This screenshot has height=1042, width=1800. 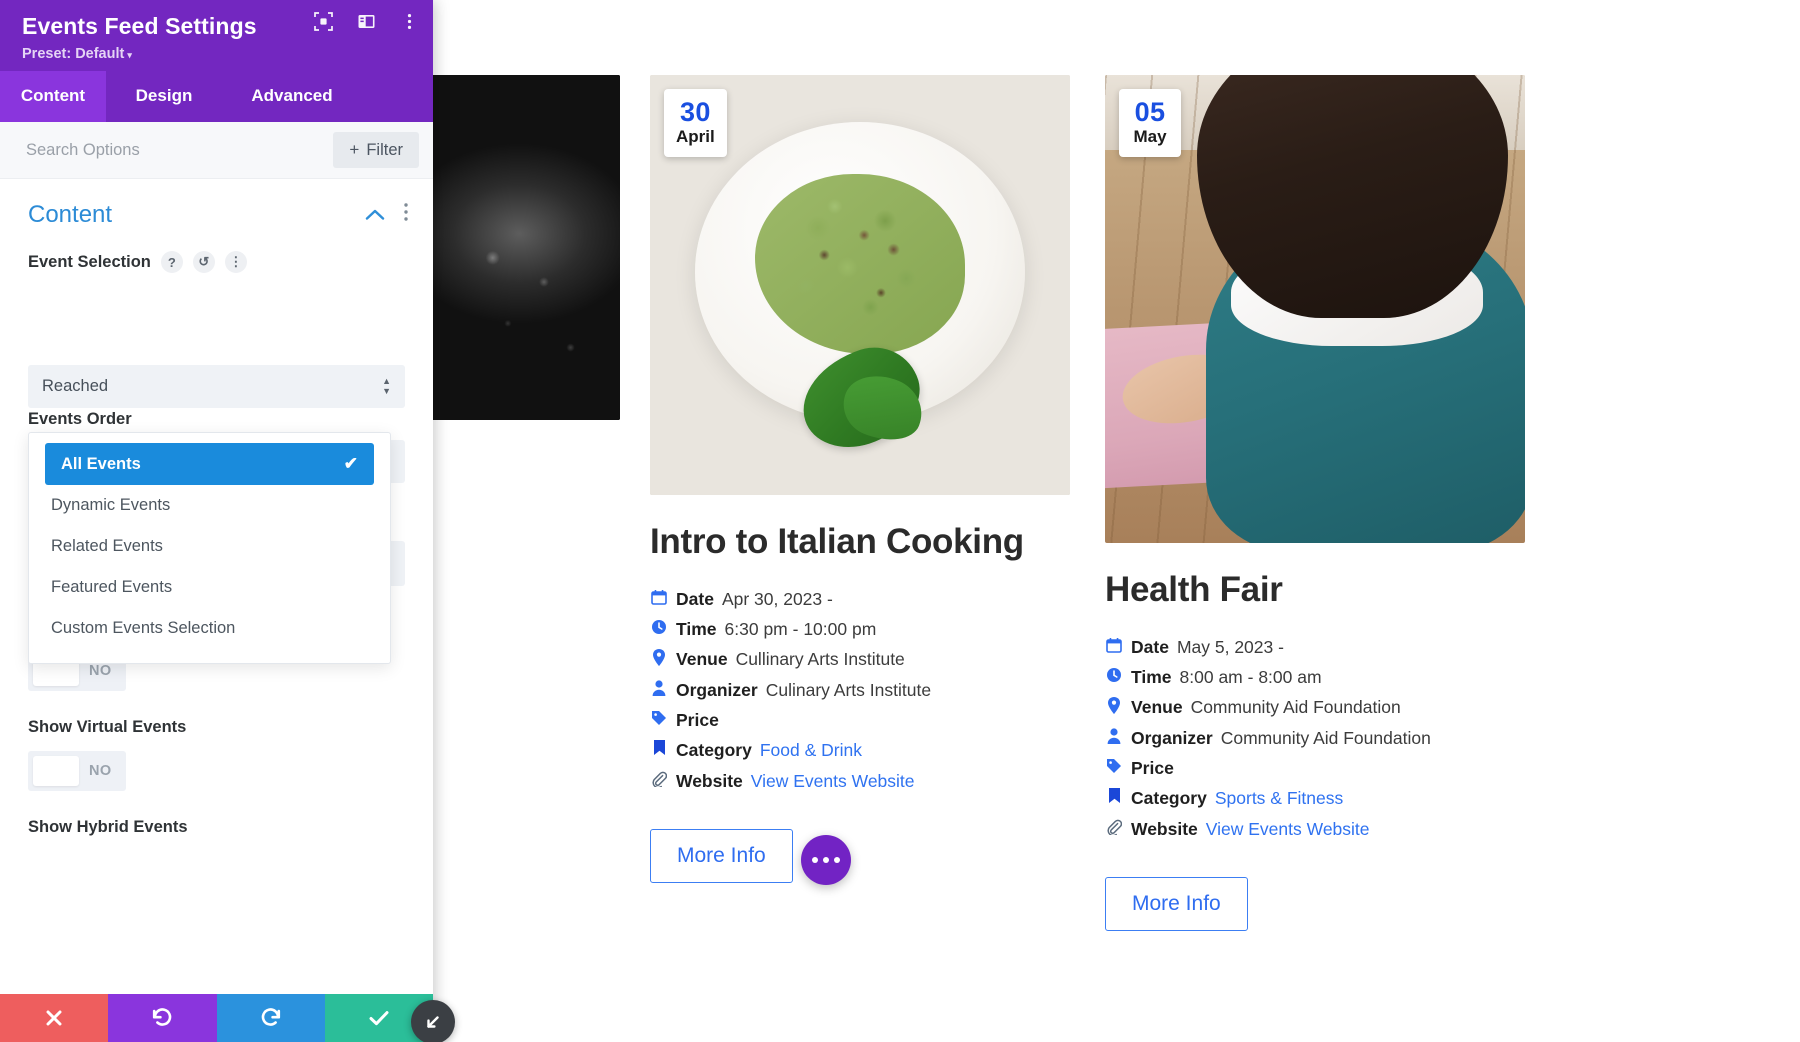 I want to click on event-meta-row: Time 6:30 pm - 10:00 pm, so click(x=860, y=629).